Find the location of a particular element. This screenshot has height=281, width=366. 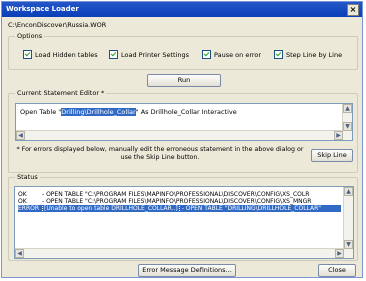

status-group-label: Status is located at coordinates (27, 177).